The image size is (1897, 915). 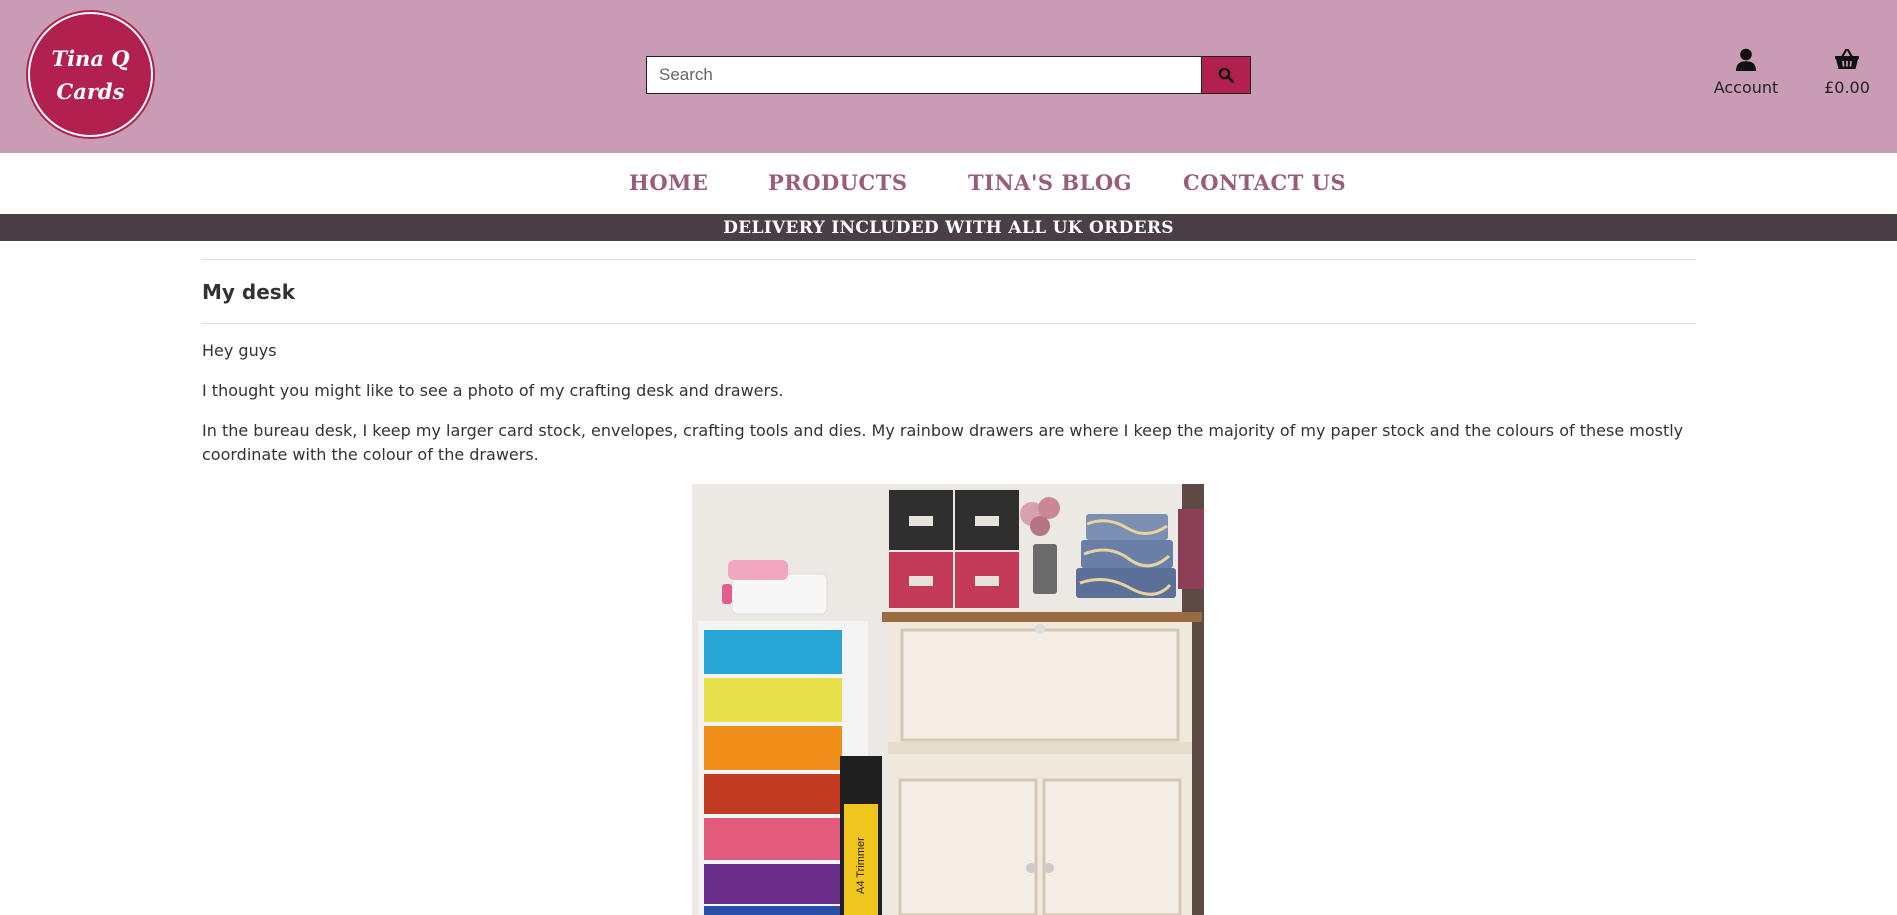 I want to click on nav-contact: CONTACT US, so click(x=1264, y=182).